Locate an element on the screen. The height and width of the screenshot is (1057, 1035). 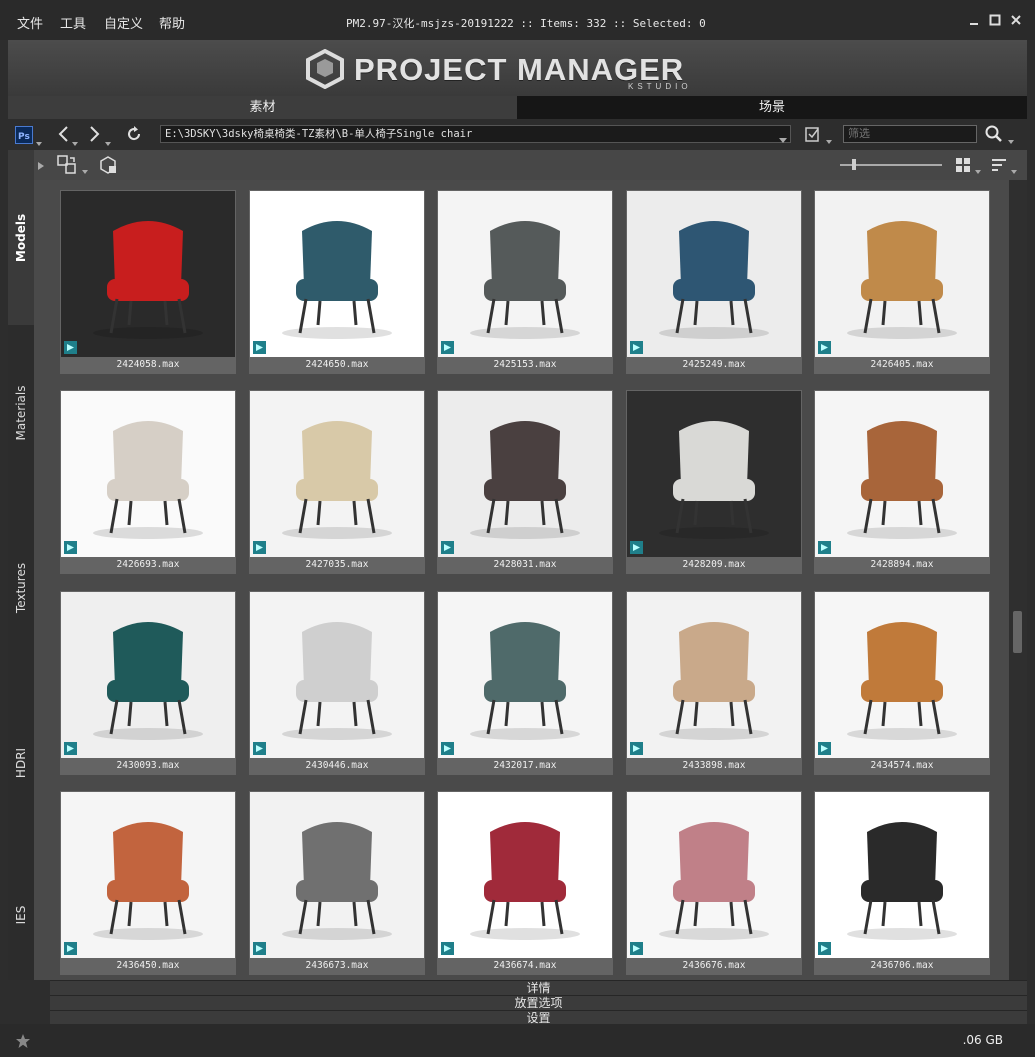
asset-card: 2430093.max is located at coordinates (148, 683).